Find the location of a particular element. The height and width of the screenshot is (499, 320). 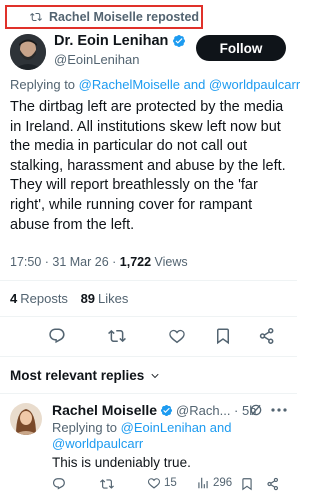

views-count: 1,722 is located at coordinates (135, 262).